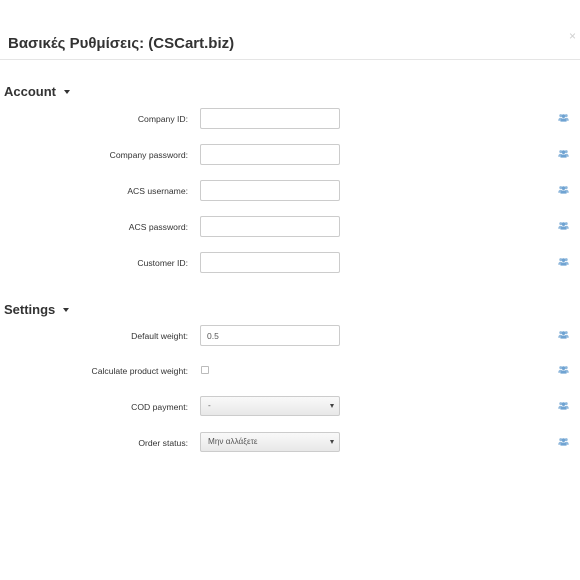  I want to click on modal-header: Βασικές Ρυθμίσεις: (CSCart.biz) ×, so click(290, 30).